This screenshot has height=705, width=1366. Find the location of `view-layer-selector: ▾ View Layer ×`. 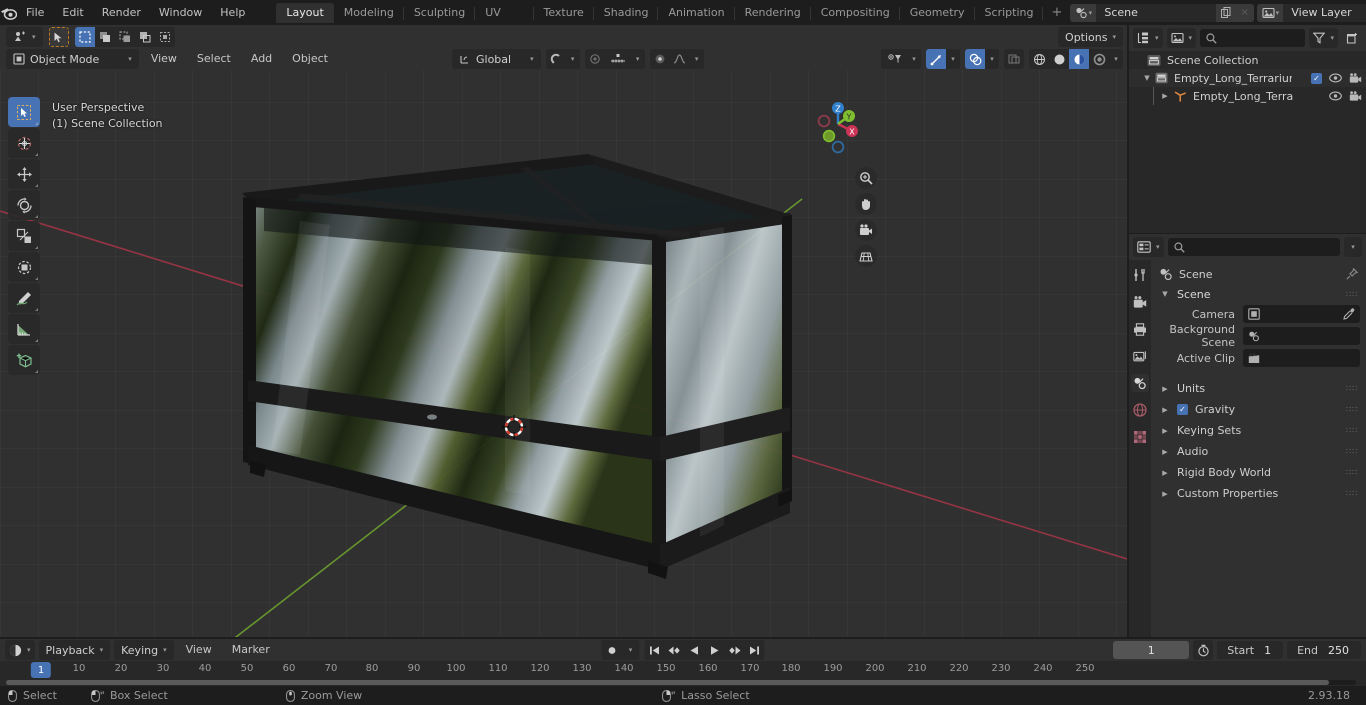

view-layer-selector: ▾ View Layer × is located at coordinates (1311, 12).